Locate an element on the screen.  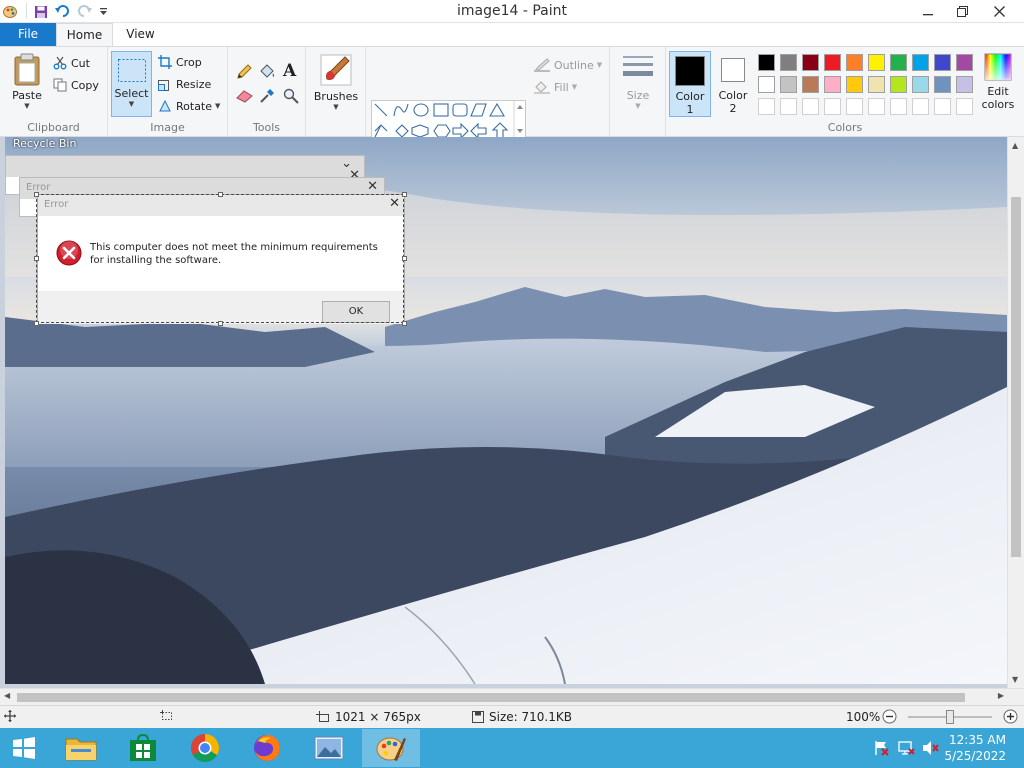
size-label: Size is located at coordinates (638, 95).